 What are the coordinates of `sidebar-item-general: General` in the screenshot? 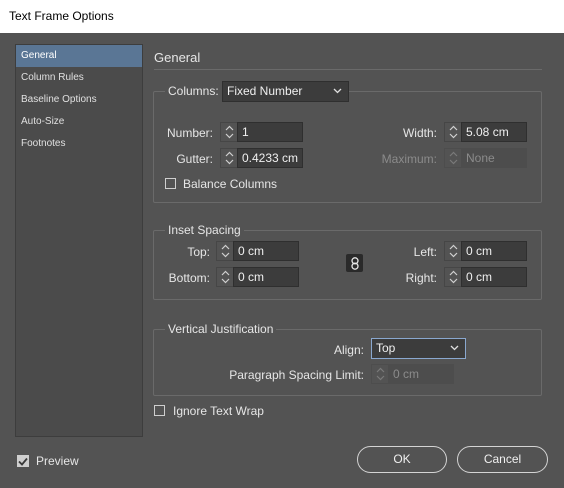 It's located at (79, 56).